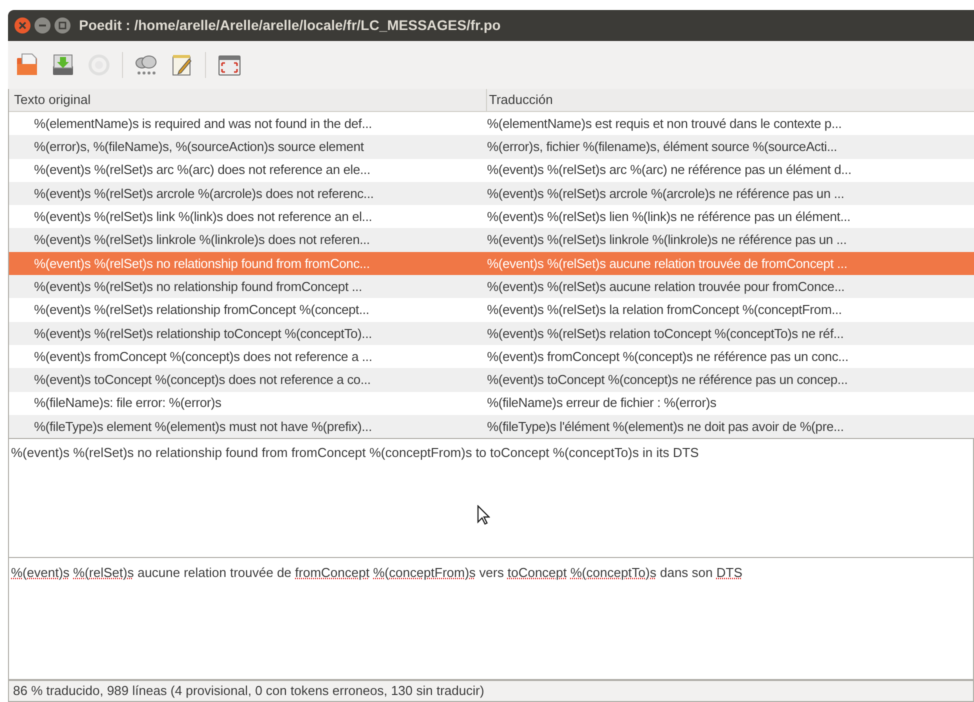  What do you see at coordinates (290, 25) in the screenshot?
I see `window-title: Poedit : /home/arelle/Arelle/arelle/locale/fr/LC_MESSAGES/fr.po` at bounding box center [290, 25].